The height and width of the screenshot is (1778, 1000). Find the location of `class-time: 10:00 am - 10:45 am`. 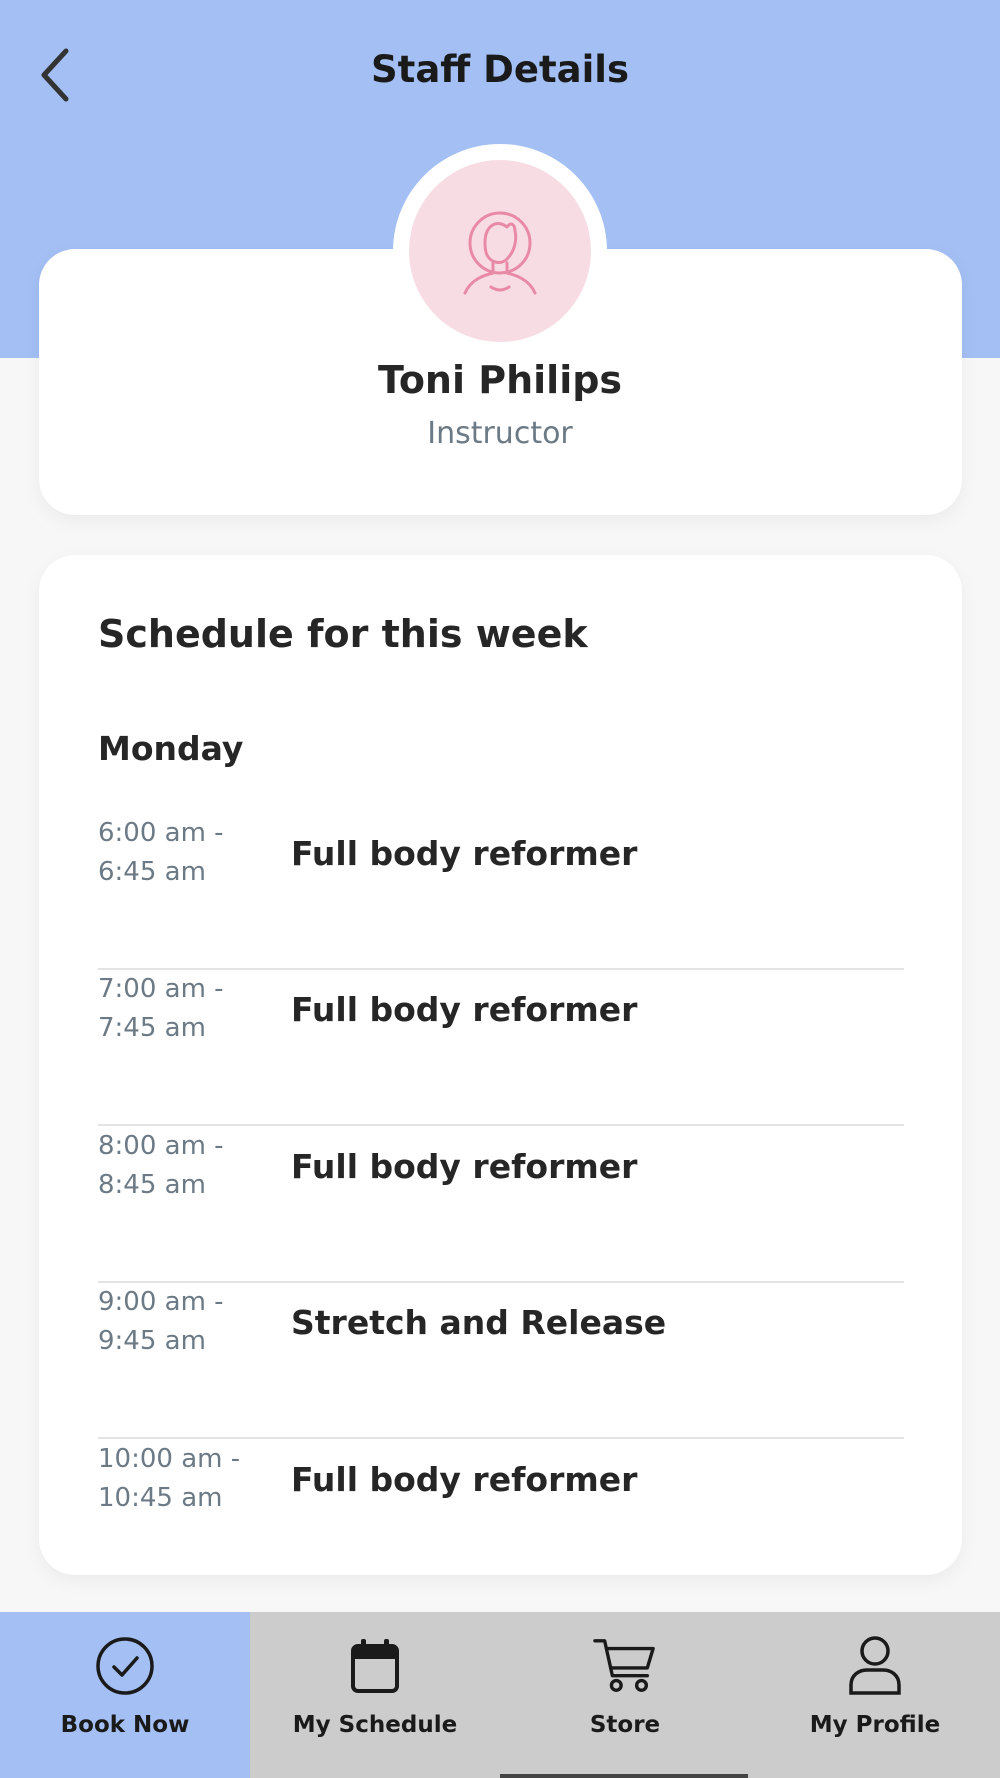

class-time: 10:00 am - 10:45 am is located at coordinates (169, 1478).